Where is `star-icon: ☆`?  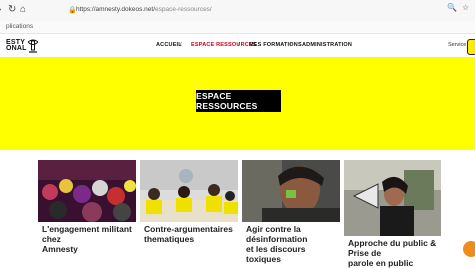 star-icon: ☆ is located at coordinates (465, 7).